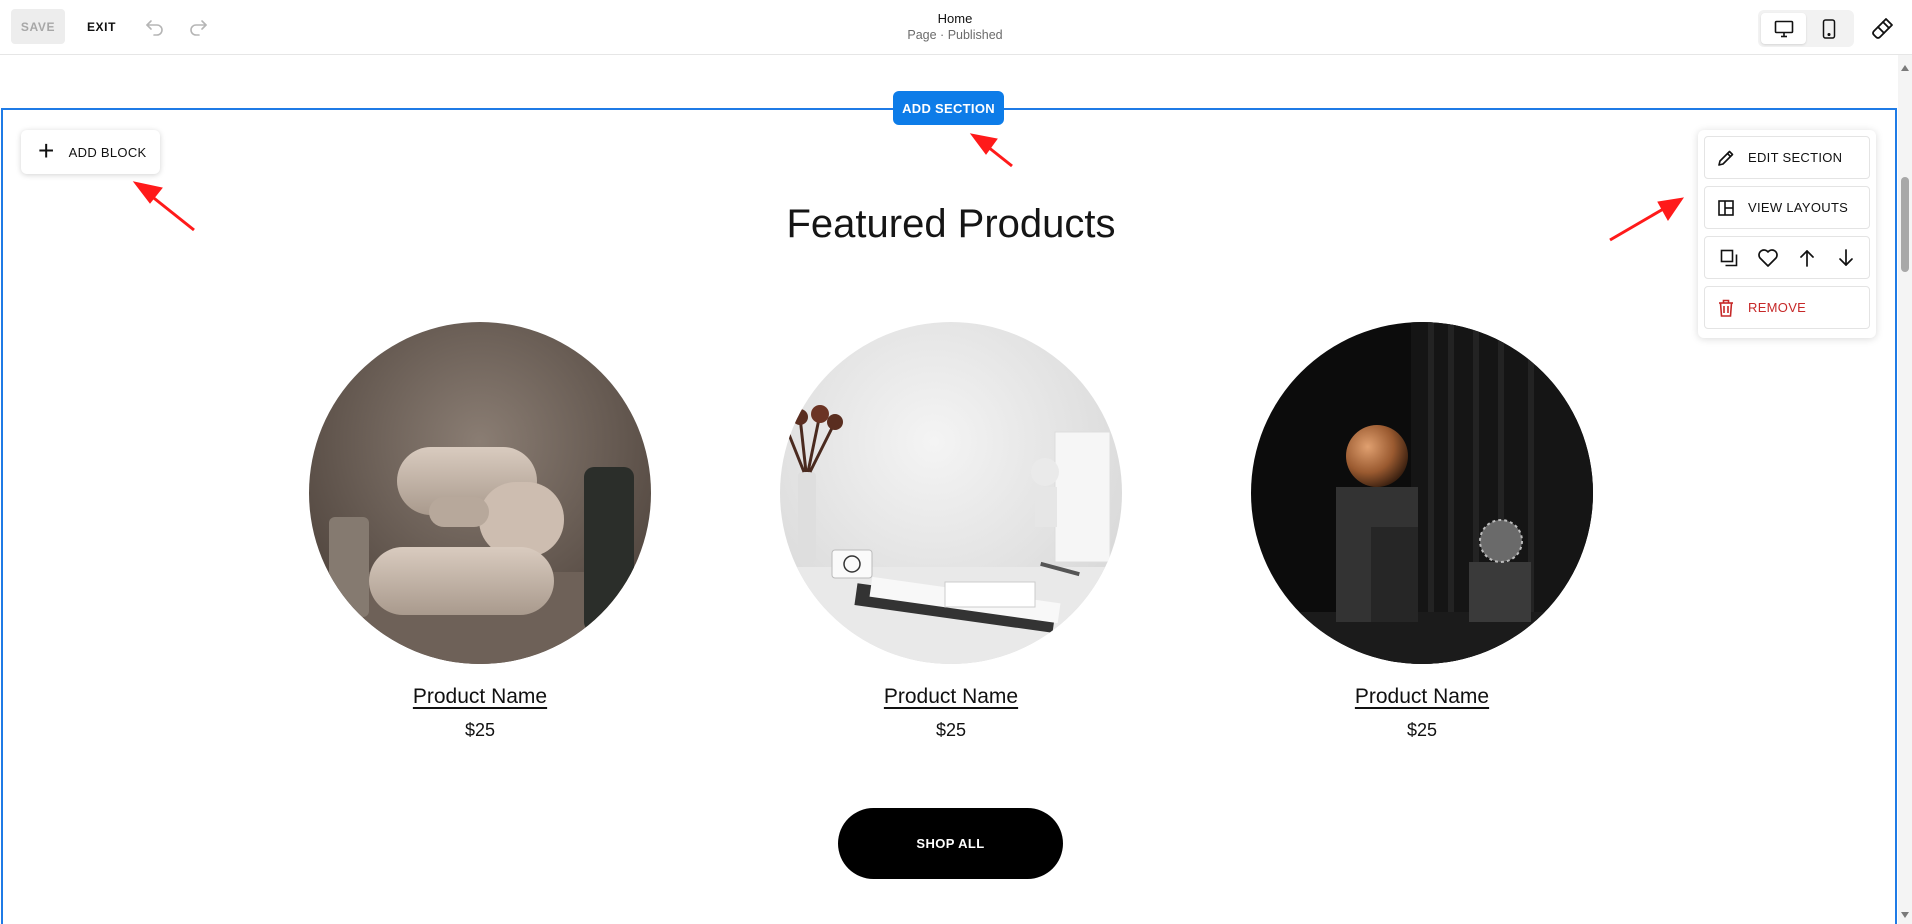 The image size is (1912, 924). I want to click on arrow-up-icon, so click(1807, 258).